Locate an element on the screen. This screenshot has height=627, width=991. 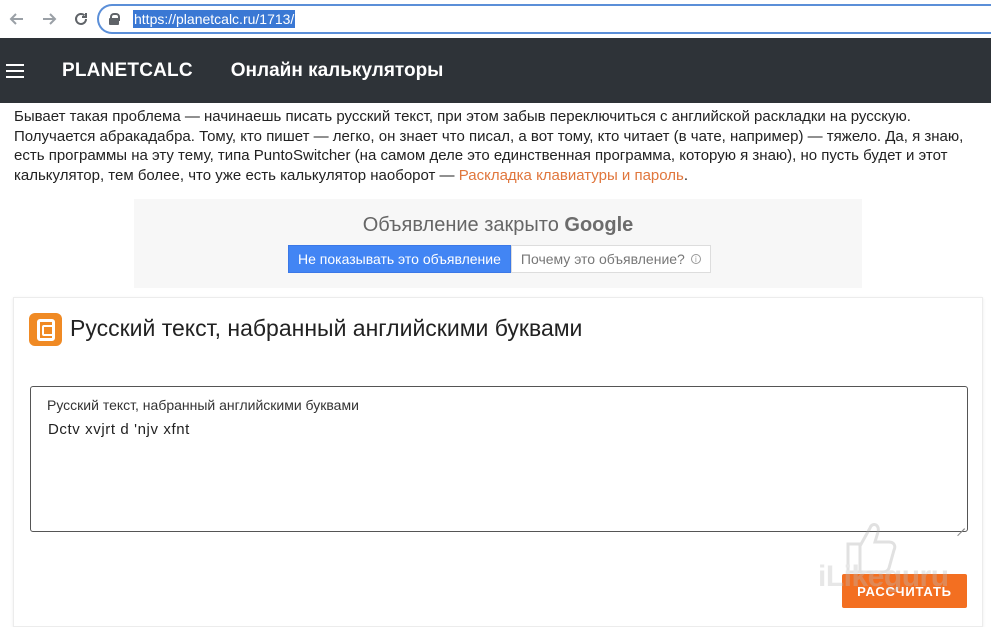
watermark-text: iLikeguru is located at coordinates (883, 576).